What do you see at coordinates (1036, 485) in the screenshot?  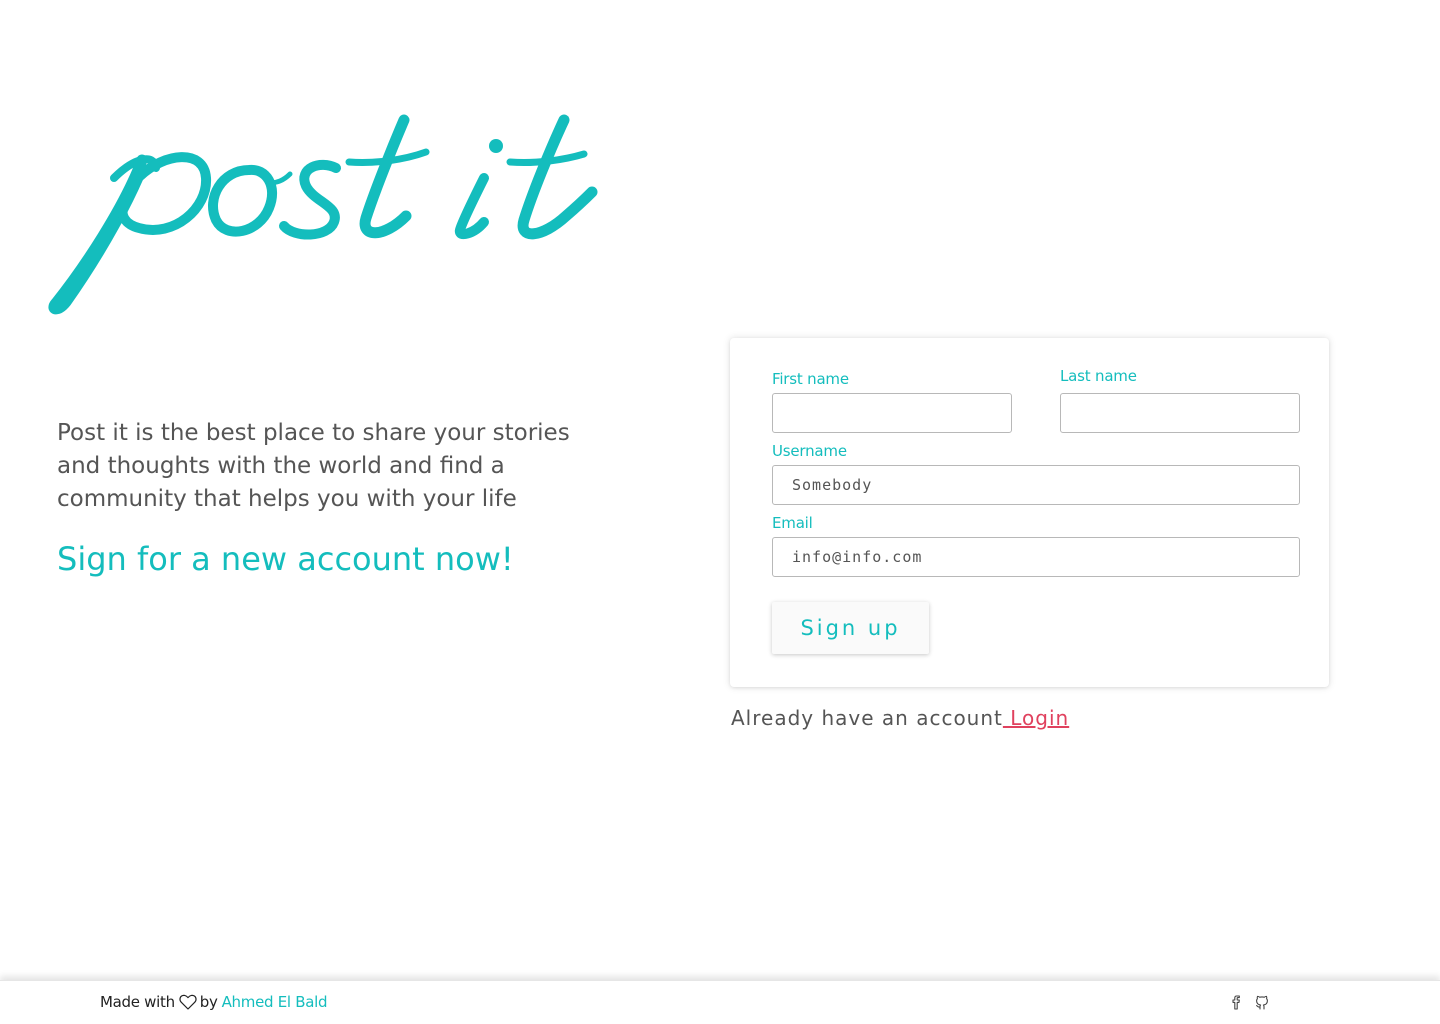 I see `username-field` at bounding box center [1036, 485].